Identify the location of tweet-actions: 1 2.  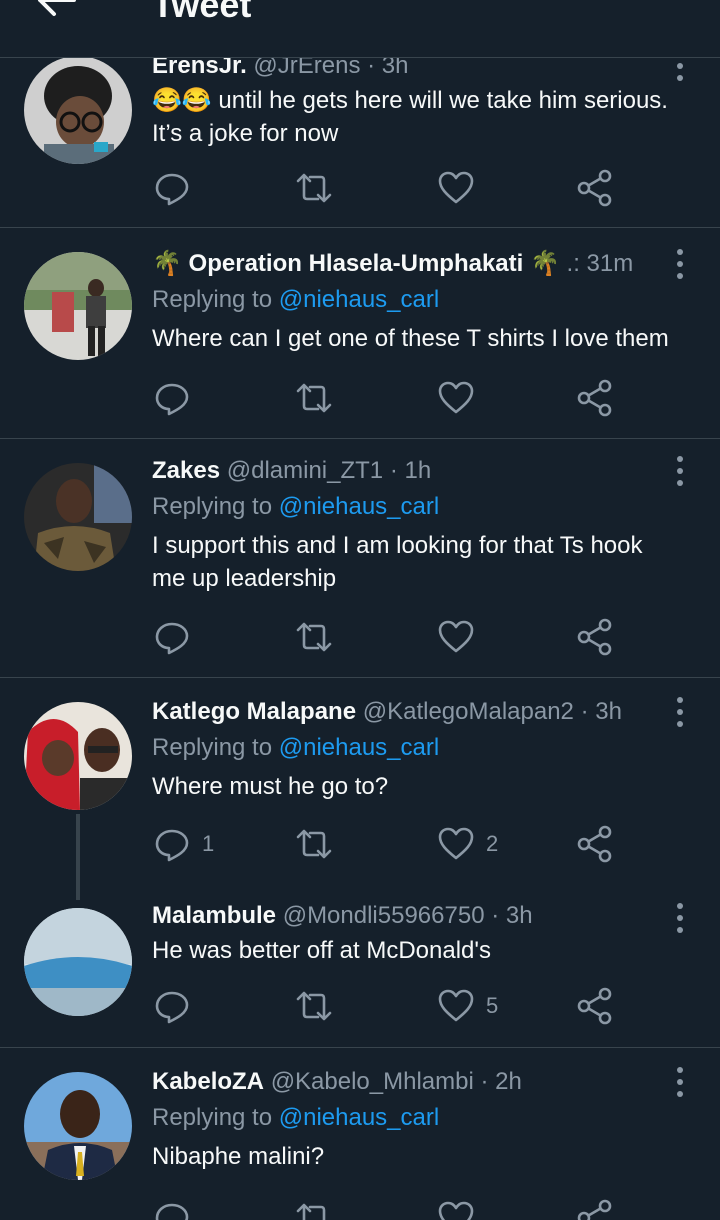
(392, 844).